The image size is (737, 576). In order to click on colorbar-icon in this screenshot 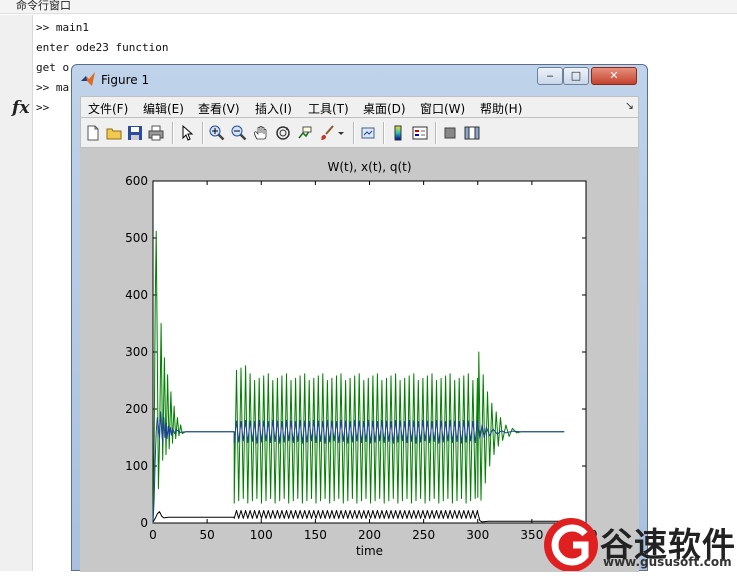, I will do `click(398, 133)`.